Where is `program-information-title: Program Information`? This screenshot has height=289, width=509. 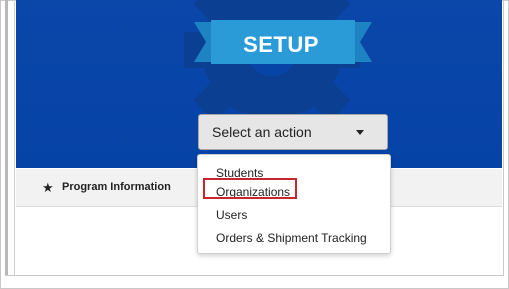 program-information-title: Program Information is located at coordinates (116, 187).